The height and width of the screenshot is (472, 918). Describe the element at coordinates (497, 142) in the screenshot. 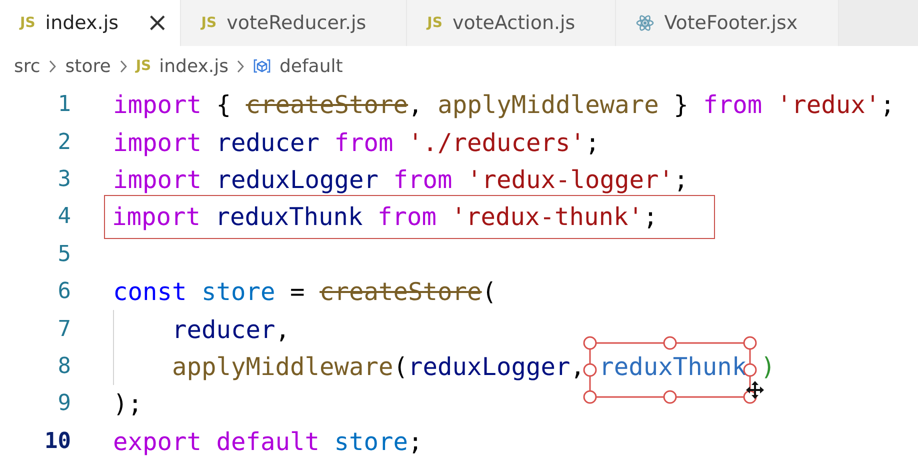

I see `code-token: './reducers'` at that location.